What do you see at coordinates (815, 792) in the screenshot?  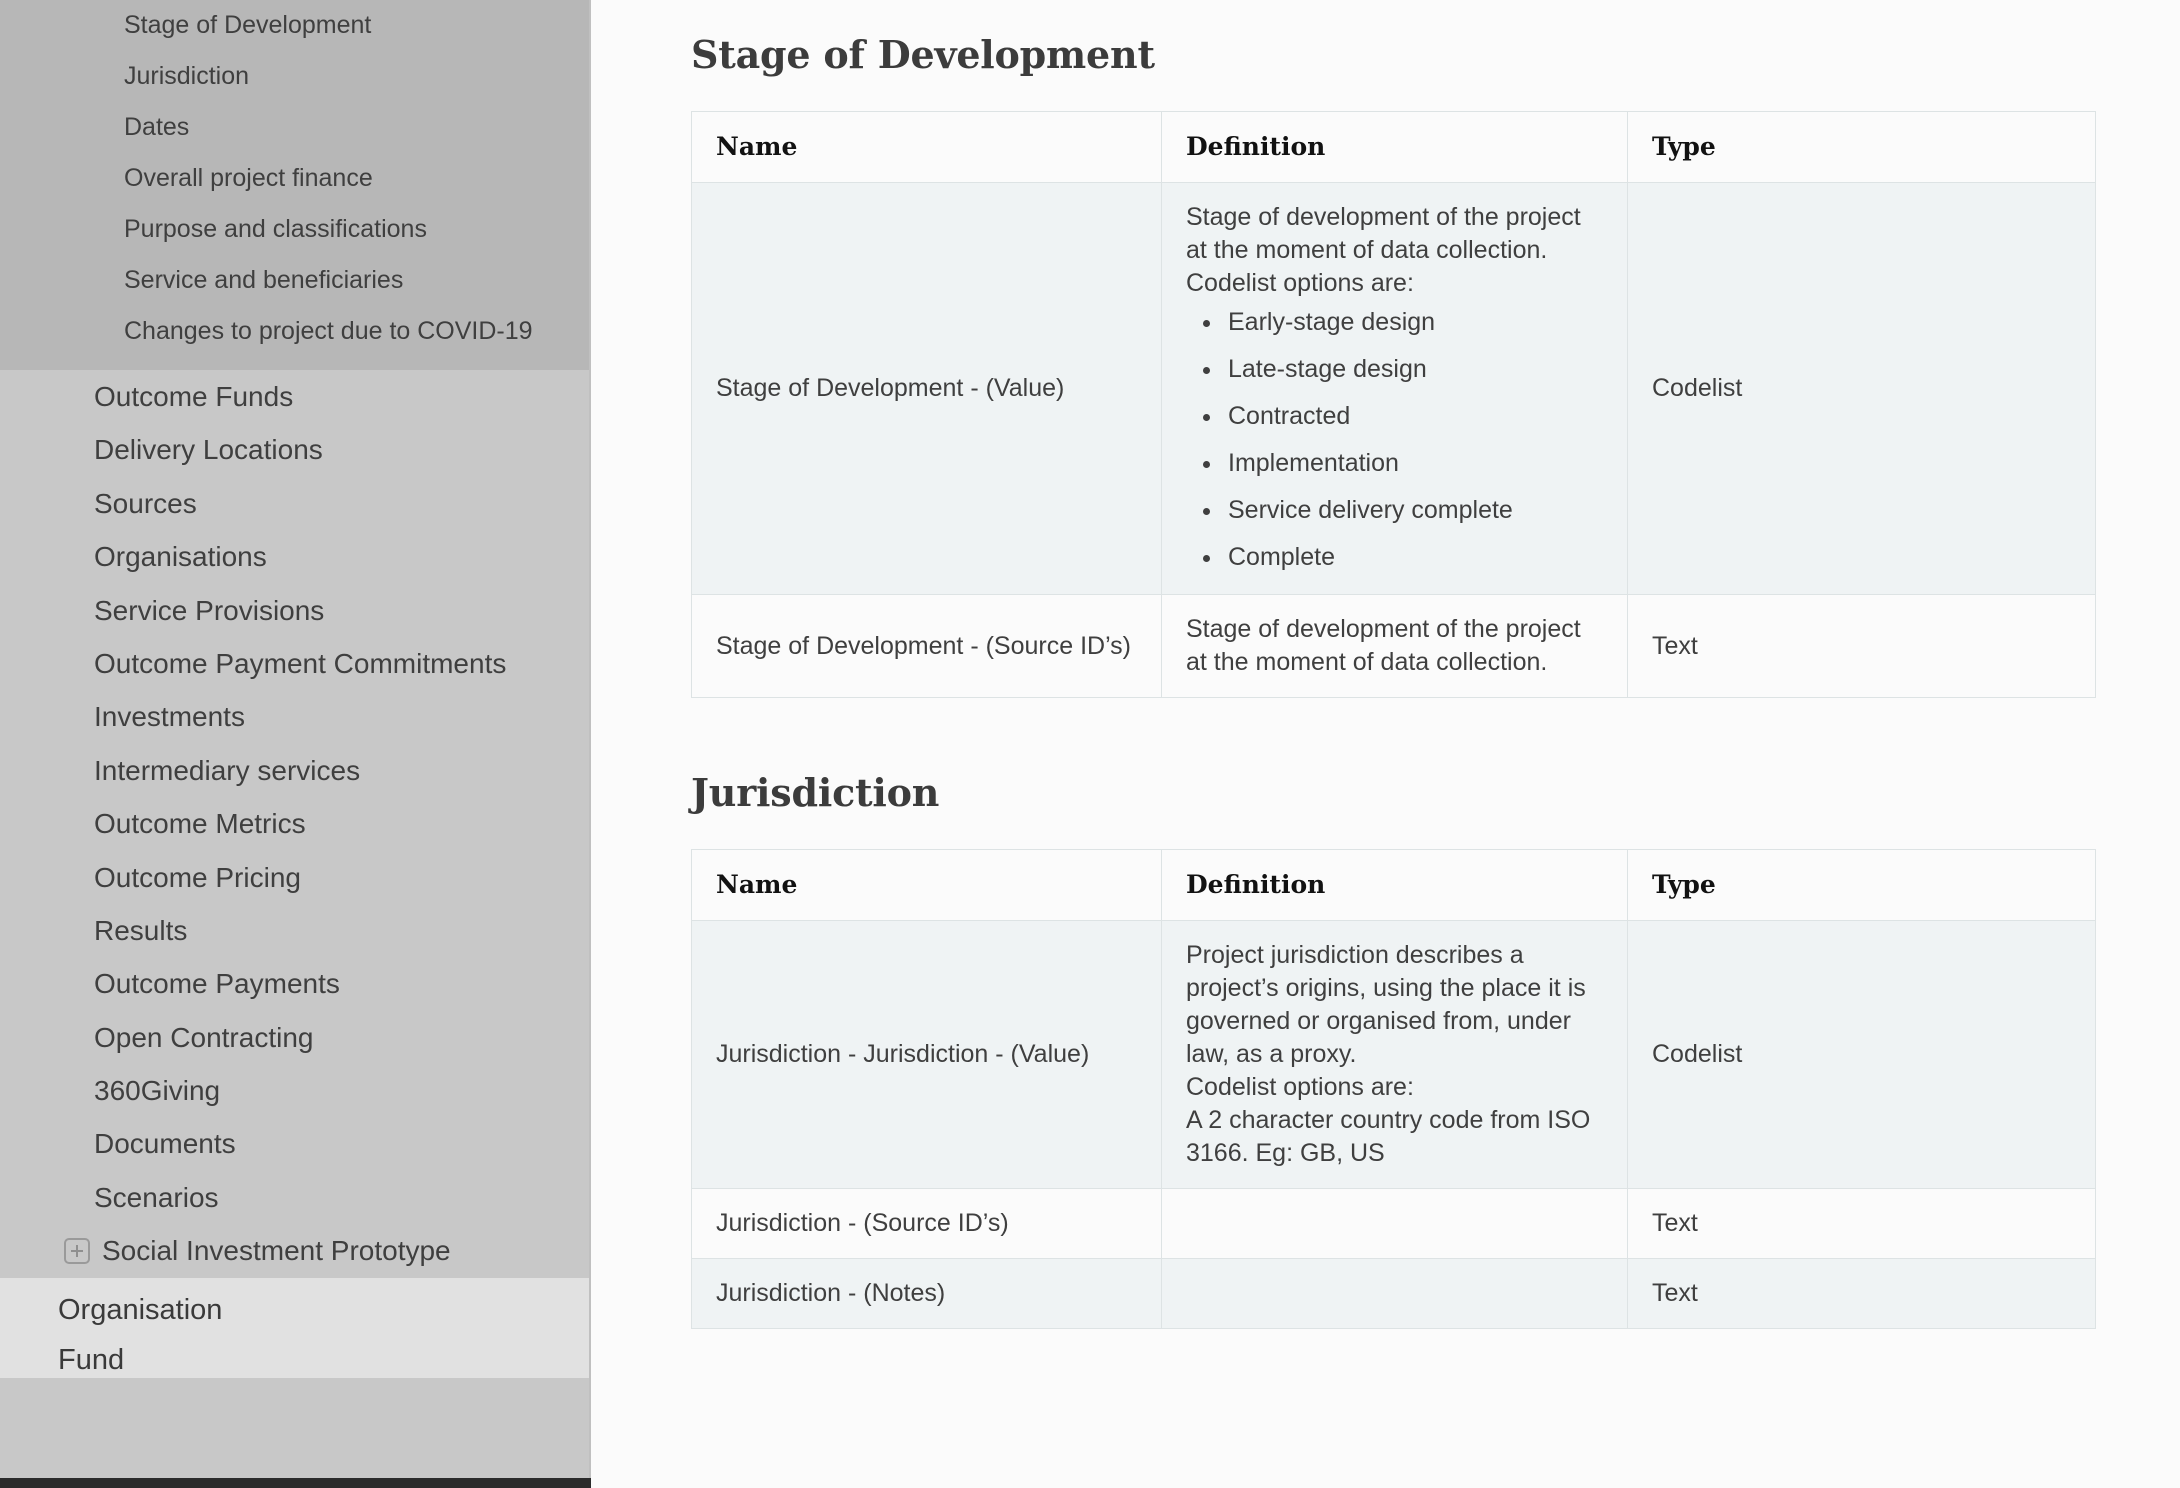 I see `section-heading: Jurisdiction` at bounding box center [815, 792].